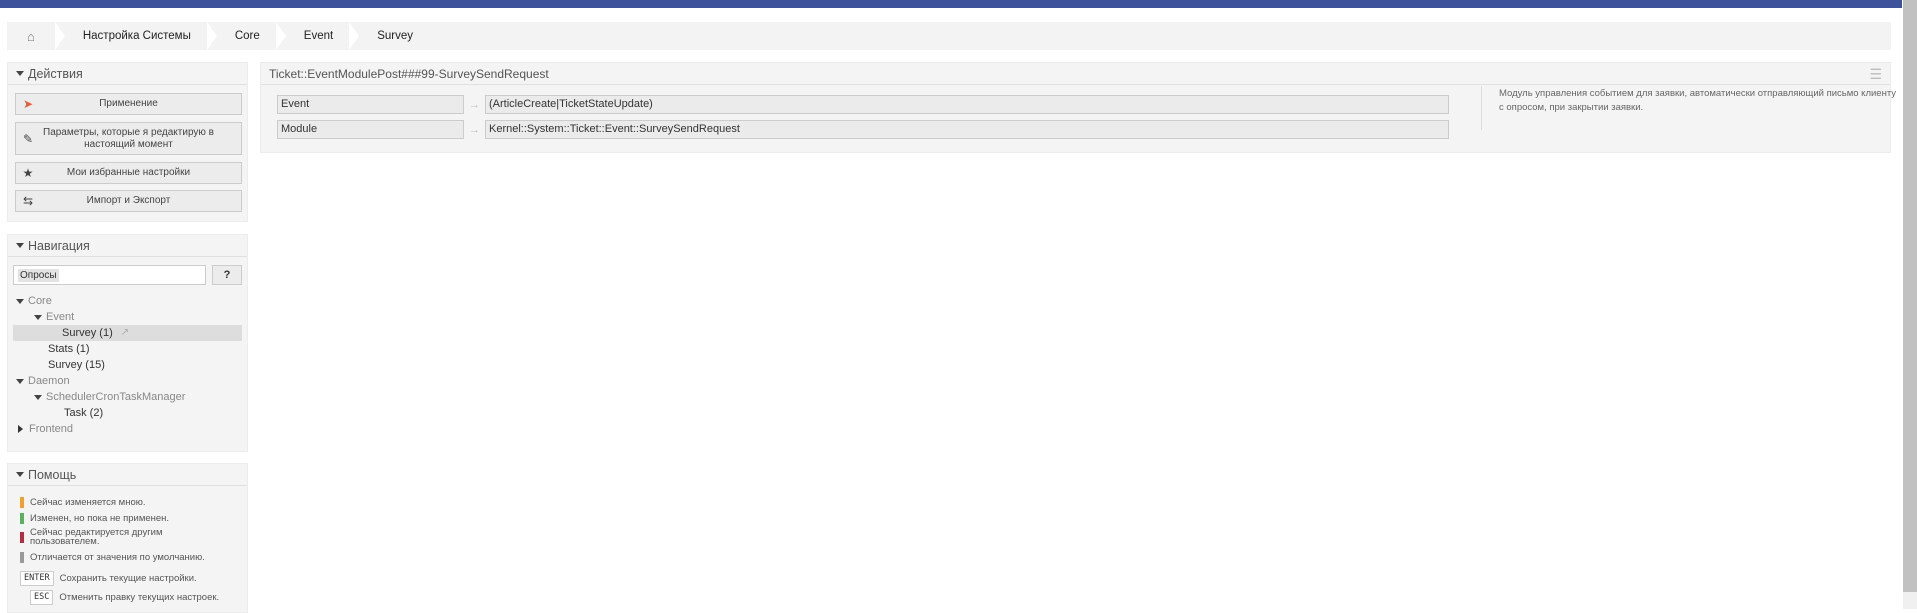 The width and height of the screenshot is (1917, 613). Describe the element at coordinates (28, 138) in the screenshot. I see `edit-icon: ✎` at that location.